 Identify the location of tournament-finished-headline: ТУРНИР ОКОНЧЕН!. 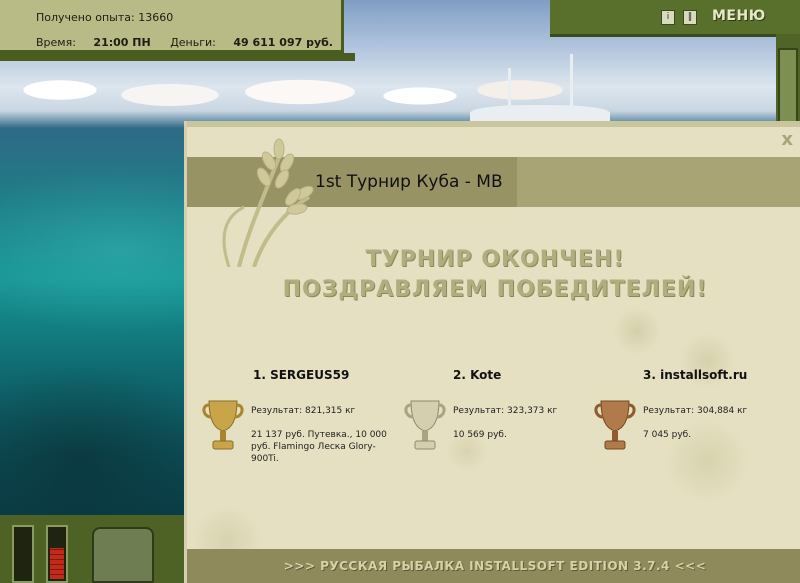
(495, 259).